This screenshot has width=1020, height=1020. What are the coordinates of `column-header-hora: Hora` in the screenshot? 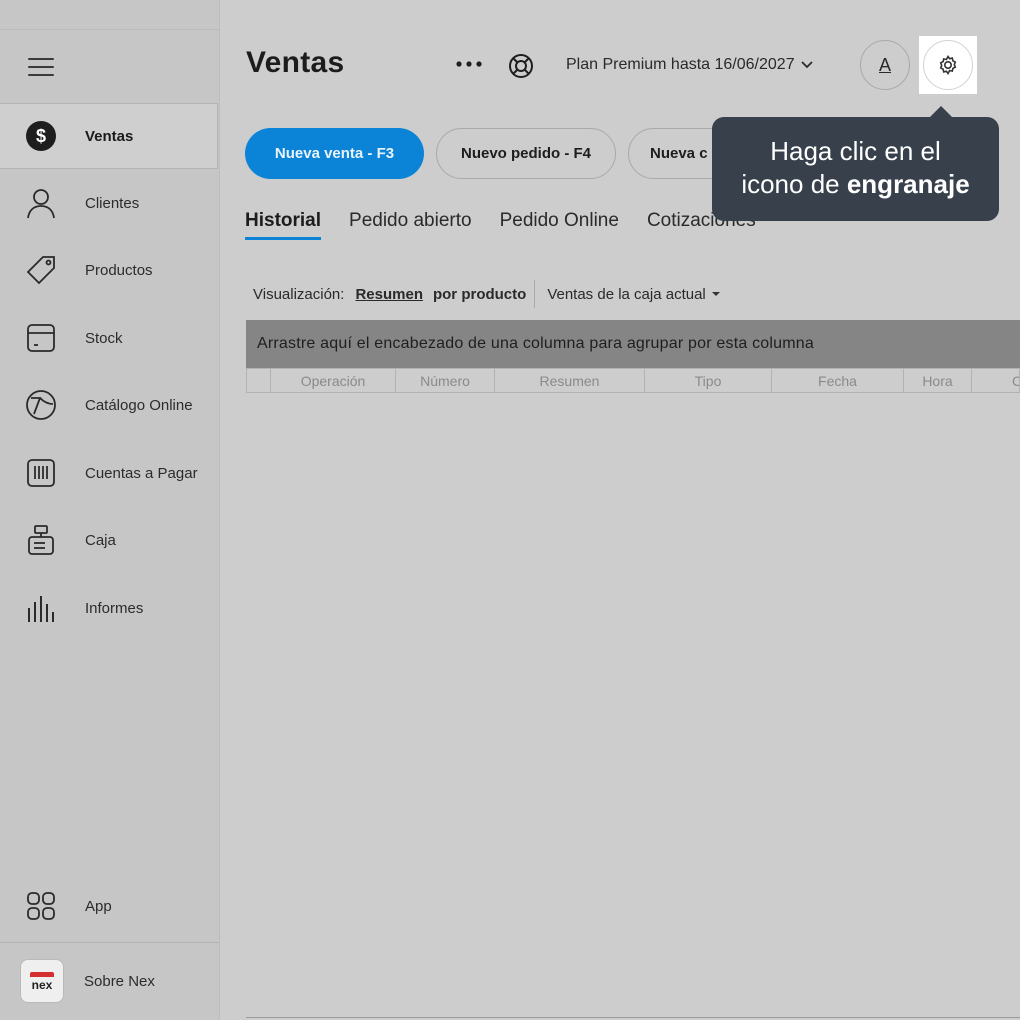 It's located at (938, 380).